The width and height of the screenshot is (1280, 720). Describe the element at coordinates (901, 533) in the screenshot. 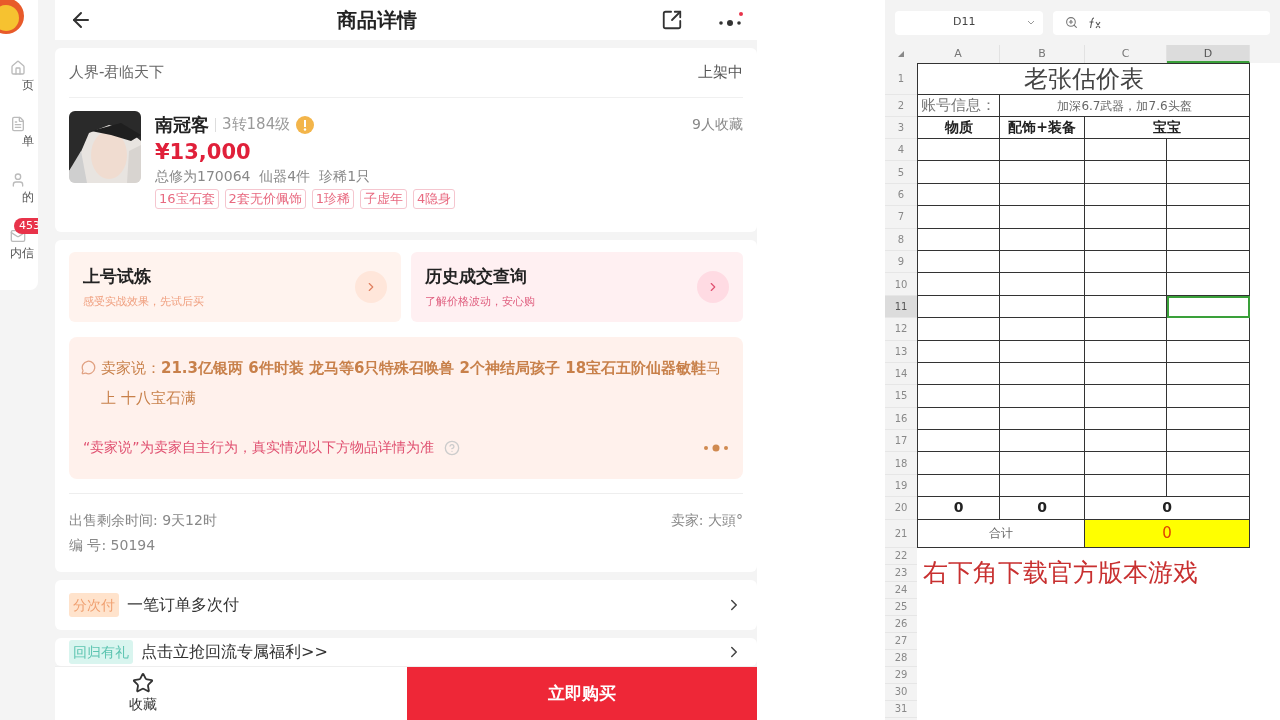

I see `row-header: 21` at that location.